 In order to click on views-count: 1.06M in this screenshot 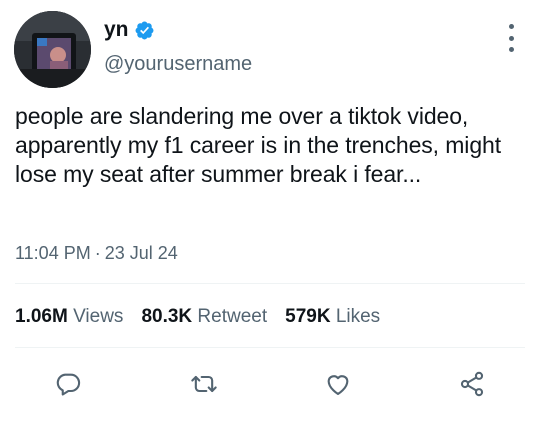, I will do `click(41, 316)`.